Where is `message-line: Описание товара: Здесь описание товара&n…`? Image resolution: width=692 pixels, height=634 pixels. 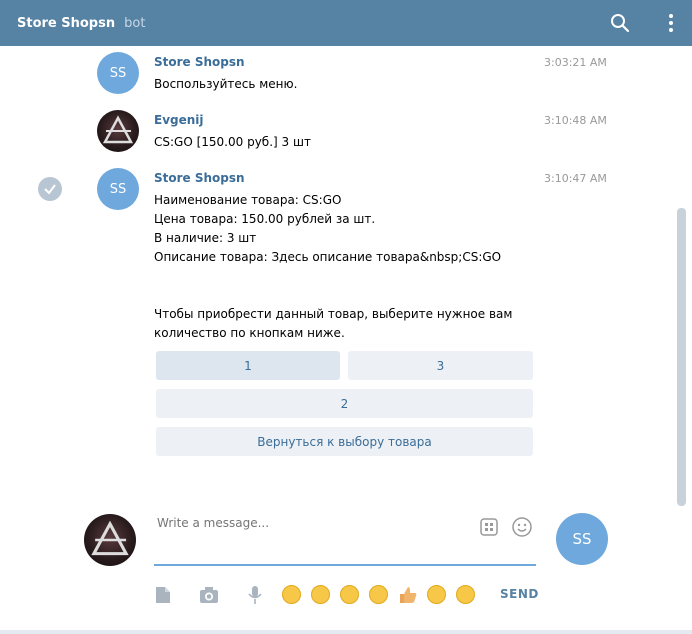
message-line: Описание товара: Здесь описание товара&n… is located at coordinates (328, 257).